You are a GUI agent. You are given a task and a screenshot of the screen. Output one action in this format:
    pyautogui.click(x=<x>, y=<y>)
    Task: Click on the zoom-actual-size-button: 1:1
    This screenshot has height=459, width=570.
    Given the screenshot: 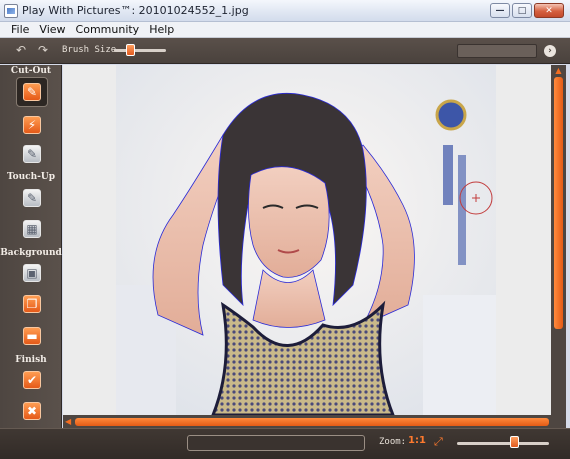 What is the action you would take?
    pyautogui.click(x=417, y=440)
    